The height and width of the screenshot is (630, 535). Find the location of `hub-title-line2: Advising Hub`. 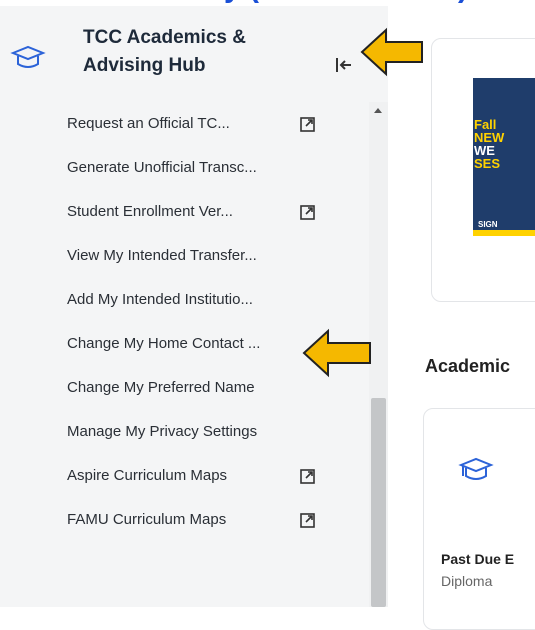

hub-title-line2: Advising Hub is located at coordinates (144, 65).